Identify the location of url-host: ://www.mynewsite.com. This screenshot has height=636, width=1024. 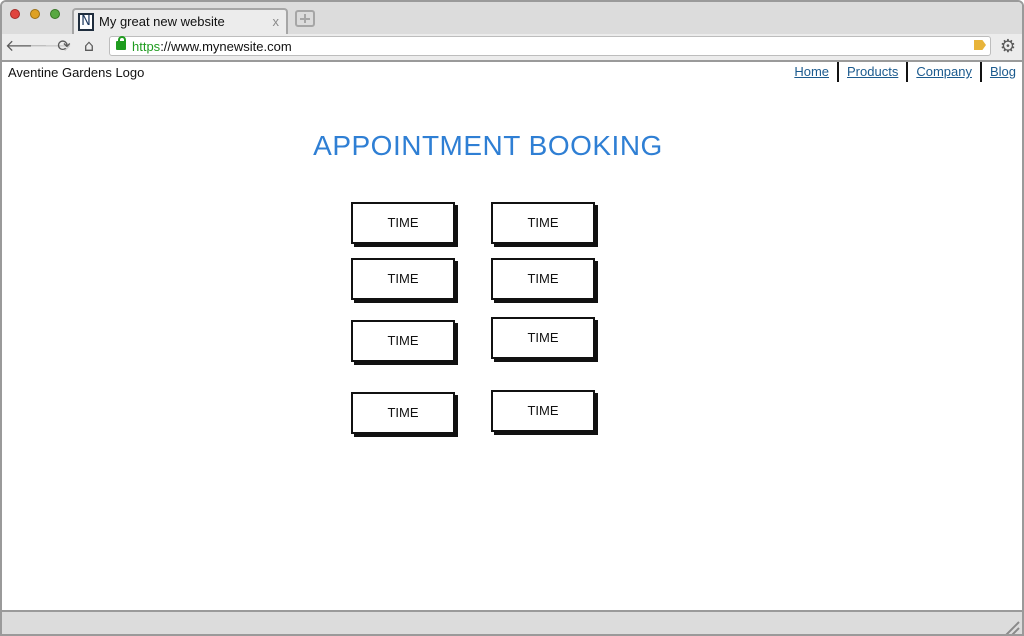
(226, 46).